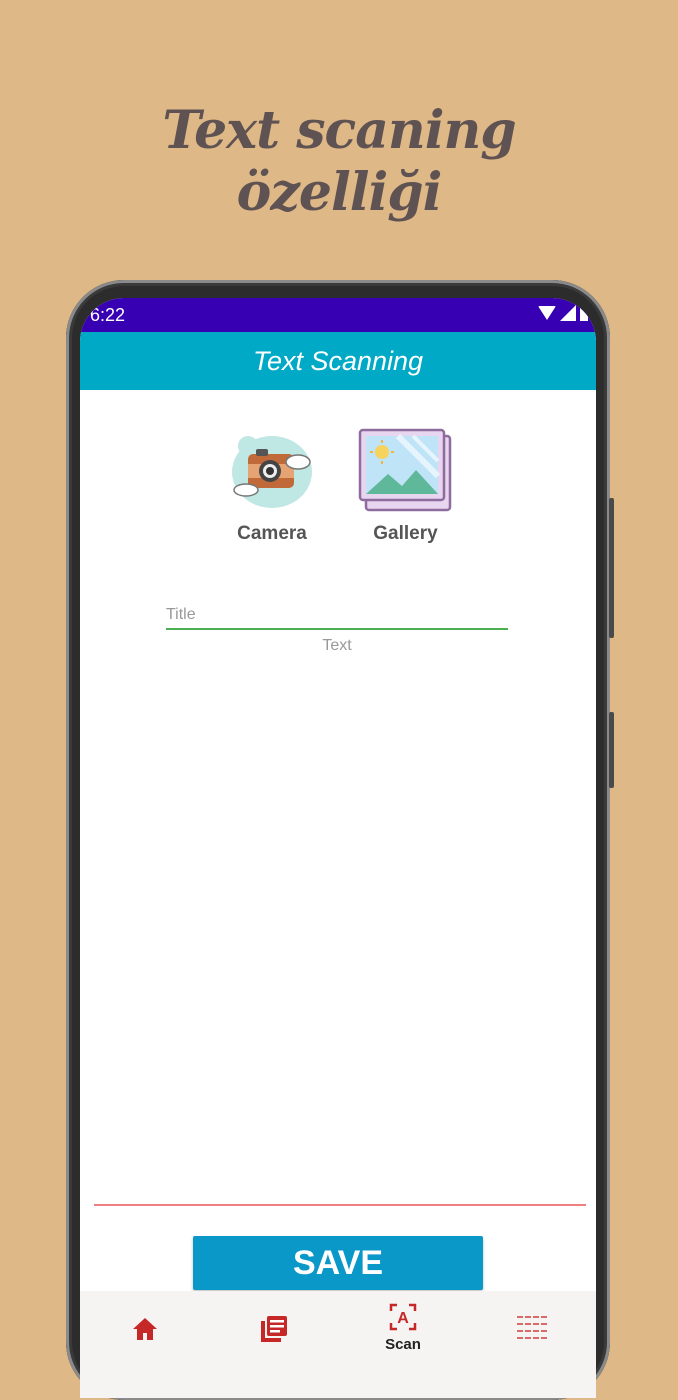  I want to click on promo-title: Text scaning özelliği, so click(339, 162).